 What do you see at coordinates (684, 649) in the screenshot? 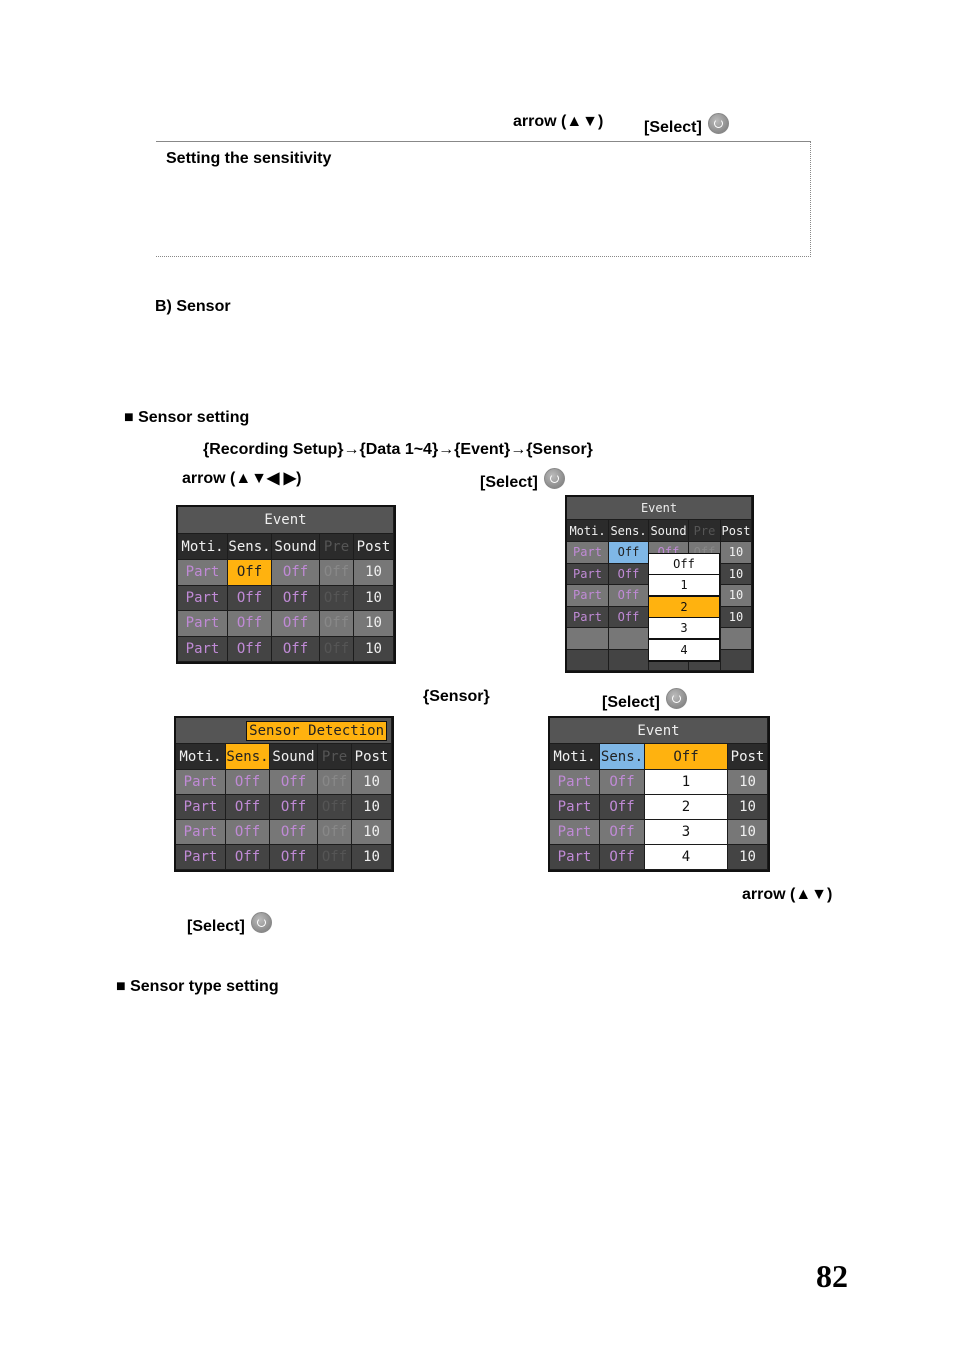
I see `dropdown-option: 4` at bounding box center [684, 649].